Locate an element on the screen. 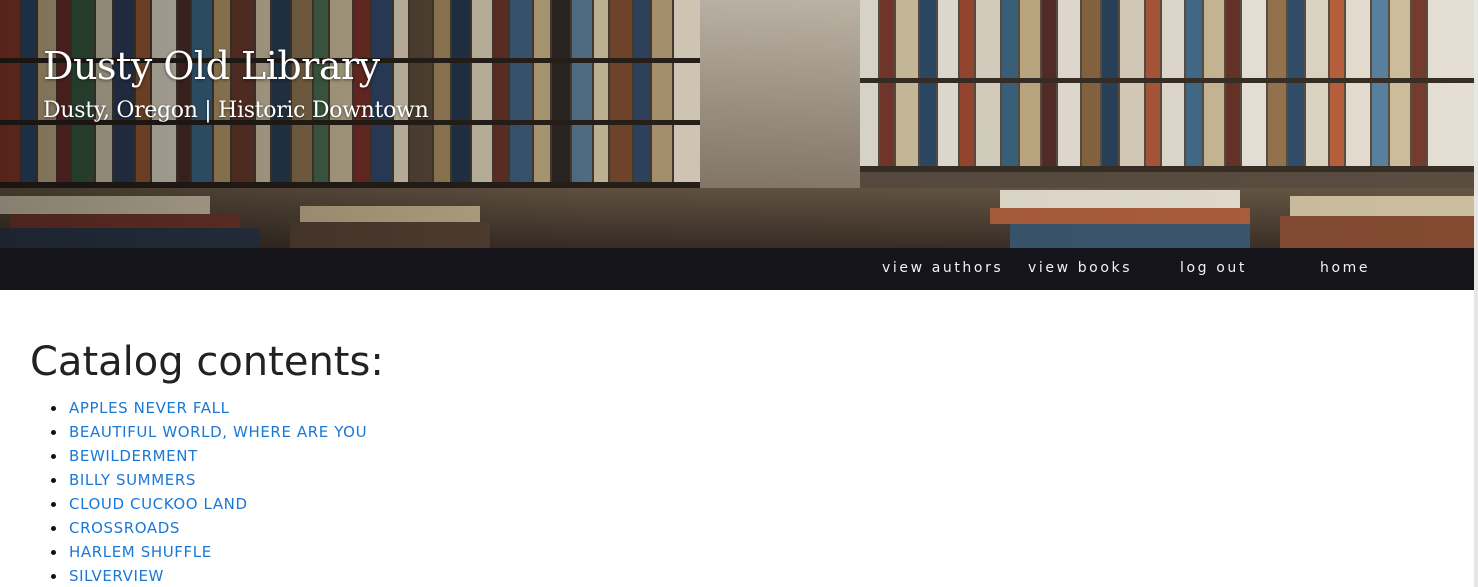 The height and width of the screenshot is (587, 1478). book-link: APPLES NEVER FALL is located at coordinates (149, 408).